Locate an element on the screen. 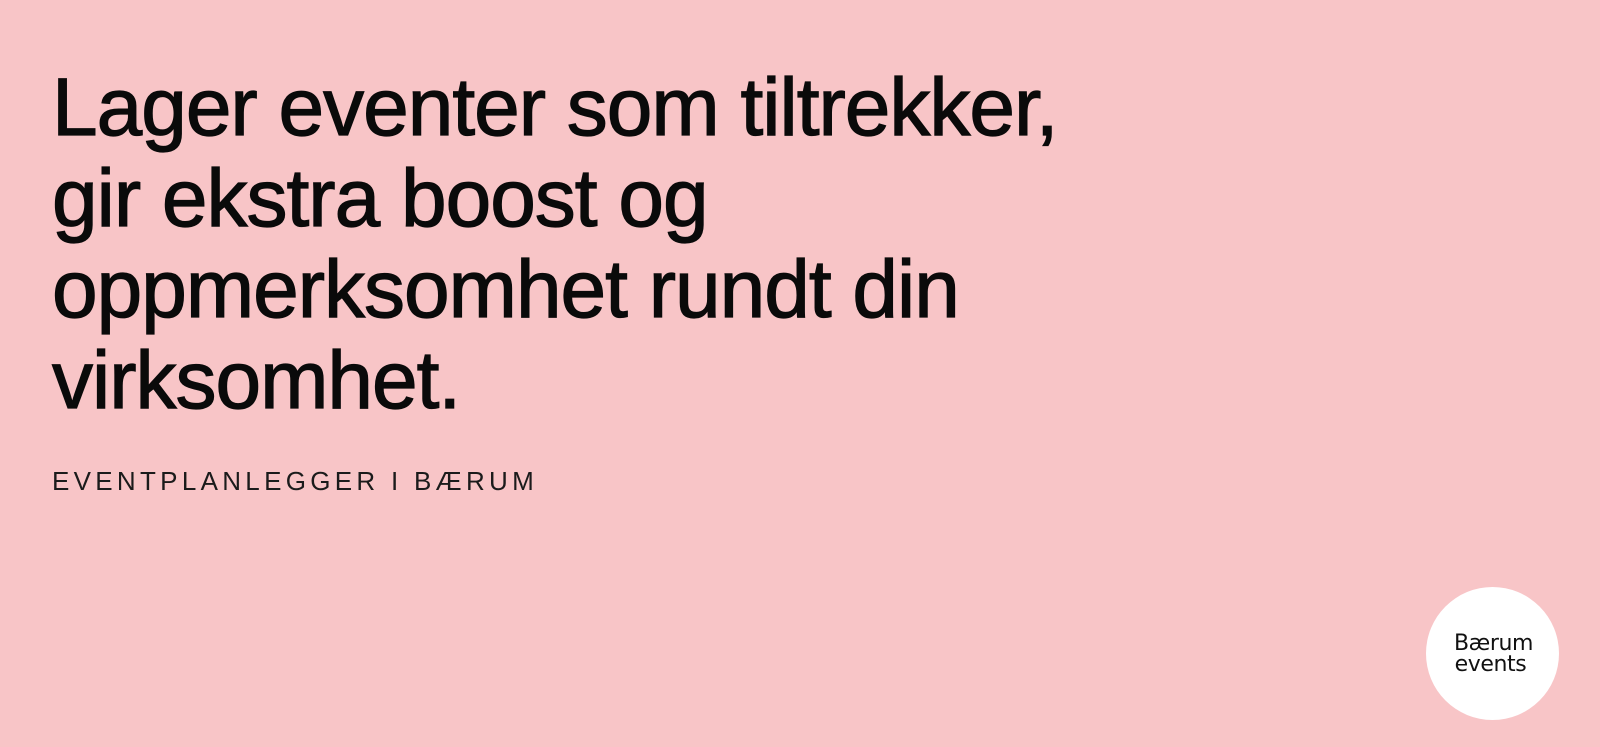 Image resolution: width=1600 pixels, height=747 pixels. baerum-events-logo: Bærum events is located at coordinates (1492, 653).